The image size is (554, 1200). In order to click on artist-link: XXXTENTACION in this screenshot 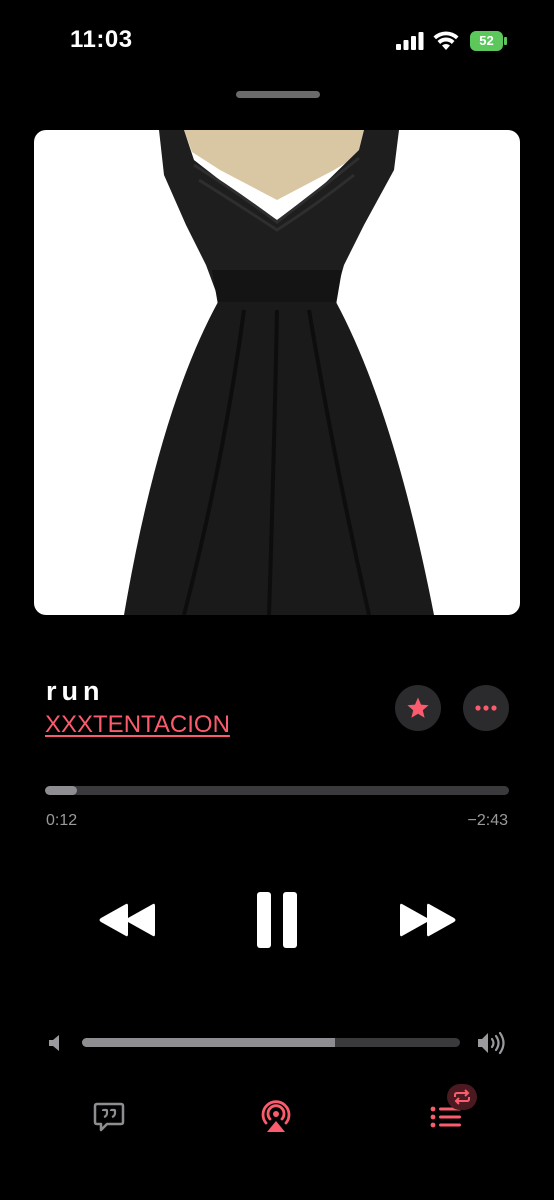, I will do `click(137, 725)`.